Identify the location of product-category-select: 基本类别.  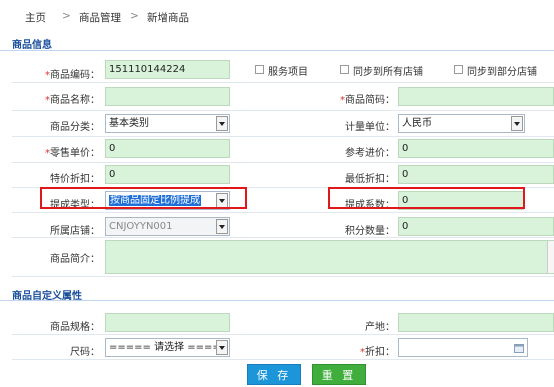
(167, 123).